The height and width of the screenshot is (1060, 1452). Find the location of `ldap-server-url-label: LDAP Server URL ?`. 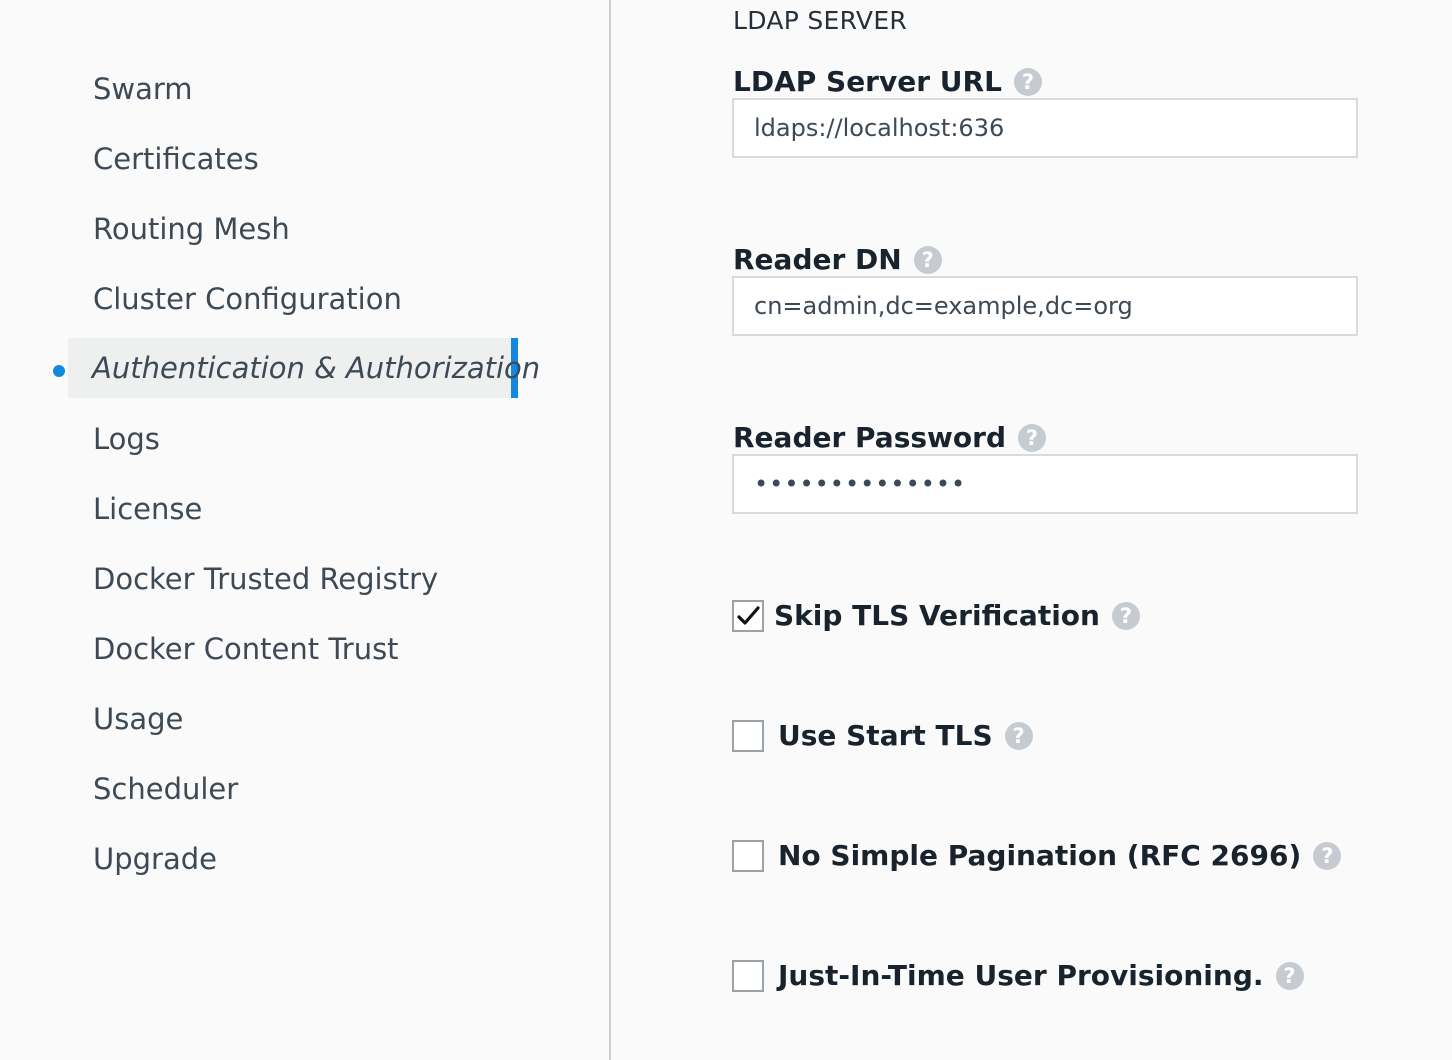

ldap-server-url-label: LDAP Server URL ? is located at coordinates (887, 82).